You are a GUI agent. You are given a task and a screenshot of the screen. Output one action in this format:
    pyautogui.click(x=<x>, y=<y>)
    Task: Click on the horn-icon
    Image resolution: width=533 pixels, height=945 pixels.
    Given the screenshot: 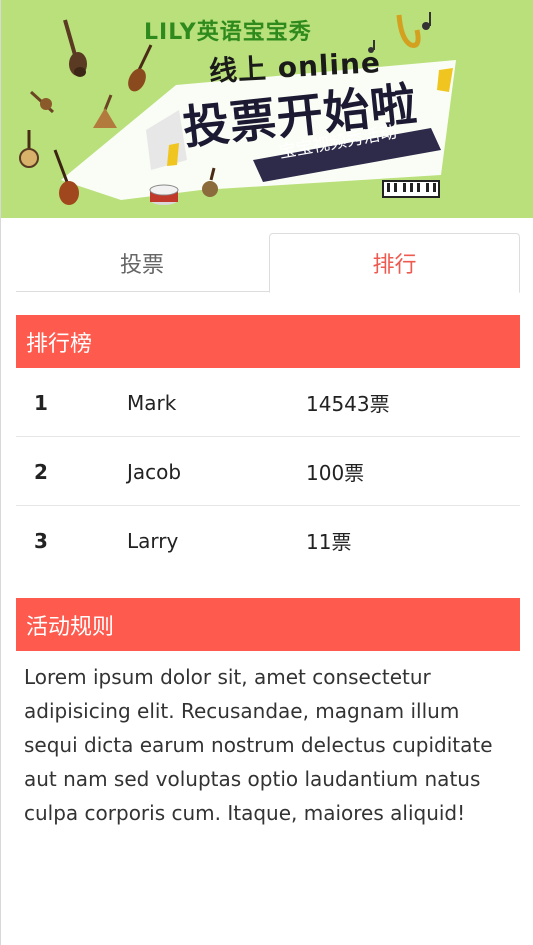 What is the action you would take?
    pyautogui.click(x=42, y=102)
    